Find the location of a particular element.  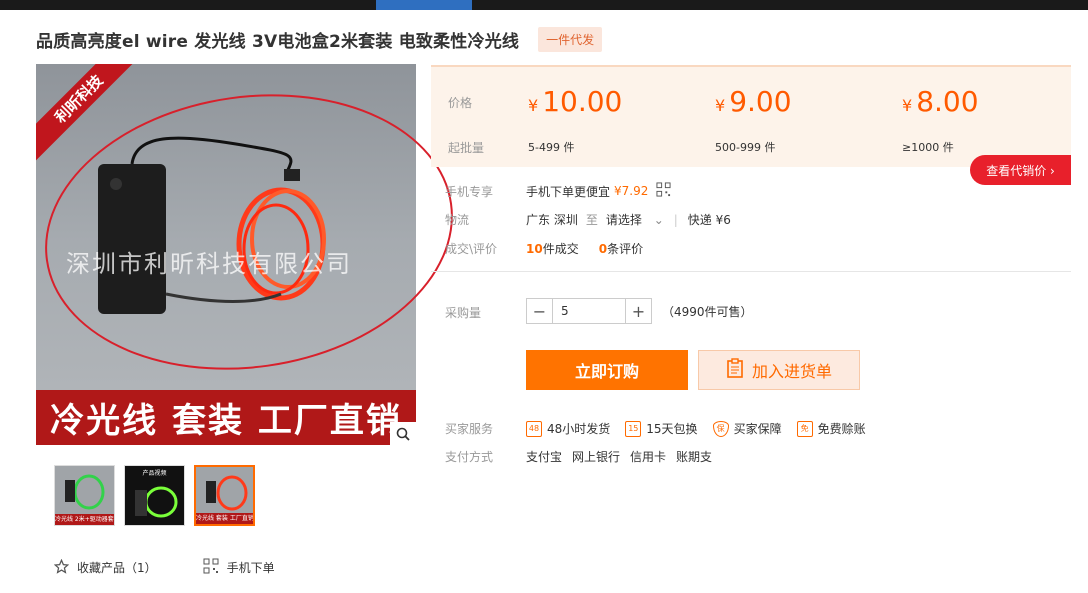

add-to-cart-label: 加入进货单 is located at coordinates (791, 371).